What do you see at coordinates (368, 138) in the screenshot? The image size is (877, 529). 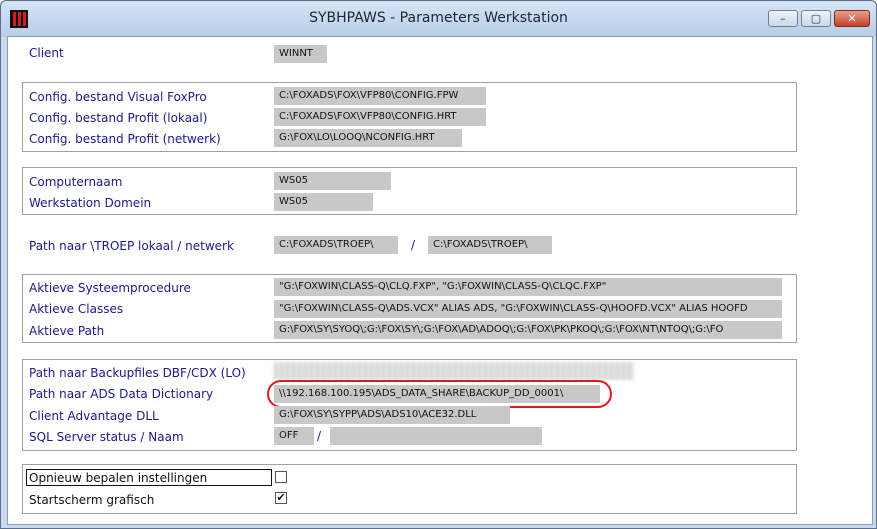 I see `config-profit-netwerk-field: G:\FOX\LO\LOOQ\NCONFIG.HRT` at bounding box center [368, 138].